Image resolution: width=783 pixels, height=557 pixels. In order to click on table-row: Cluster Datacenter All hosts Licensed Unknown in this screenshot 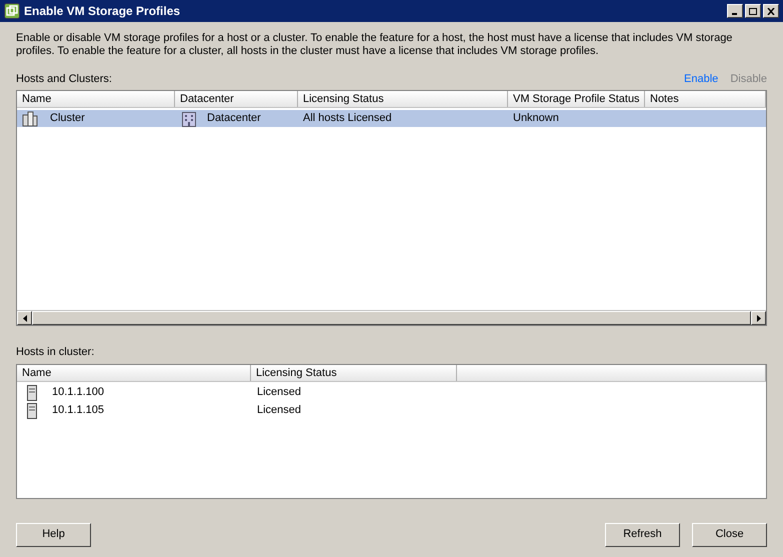, I will do `click(391, 118)`.